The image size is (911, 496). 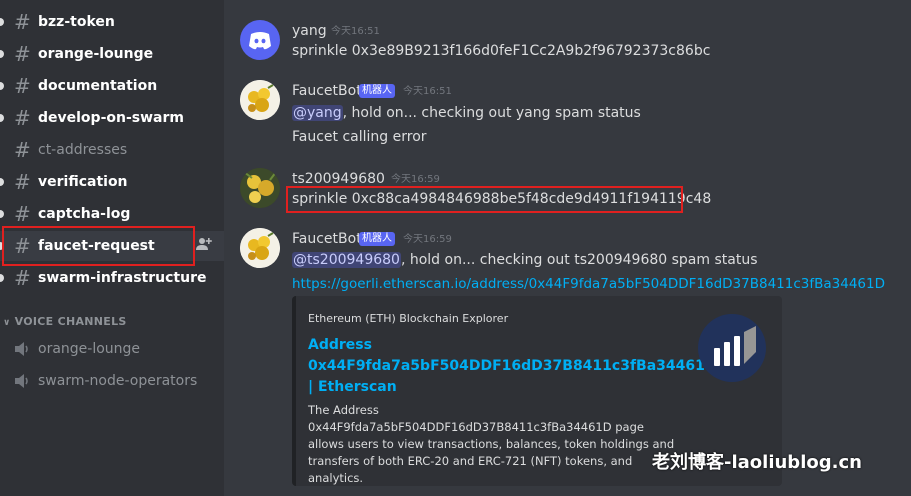 What do you see at coordinates (76, 22) in the screenshot?
I see `channel-label: bzz-token` at bounding box center [76, 22].